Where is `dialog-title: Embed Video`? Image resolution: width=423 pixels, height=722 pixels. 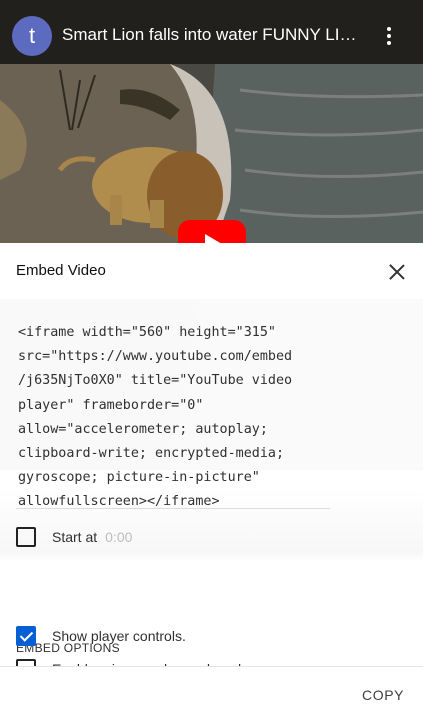
dialog-title: Embed Video is located at coordinates (61, 270).